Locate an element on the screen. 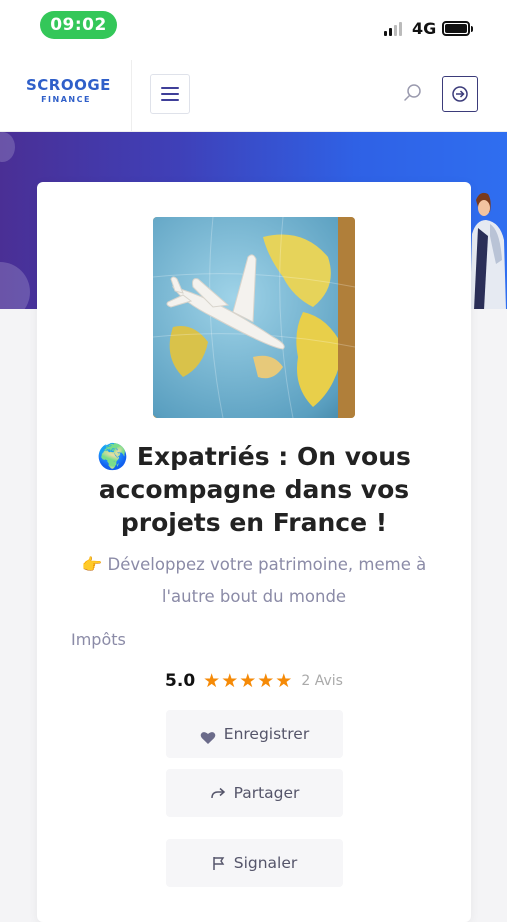  network-type: 4G is located at coordinates (424, 28).